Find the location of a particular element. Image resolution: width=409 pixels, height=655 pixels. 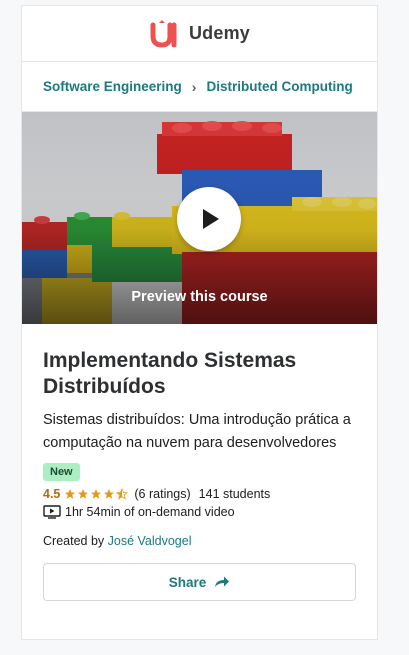

author-link: José Valdvogel is located at coordinates (150, 541).